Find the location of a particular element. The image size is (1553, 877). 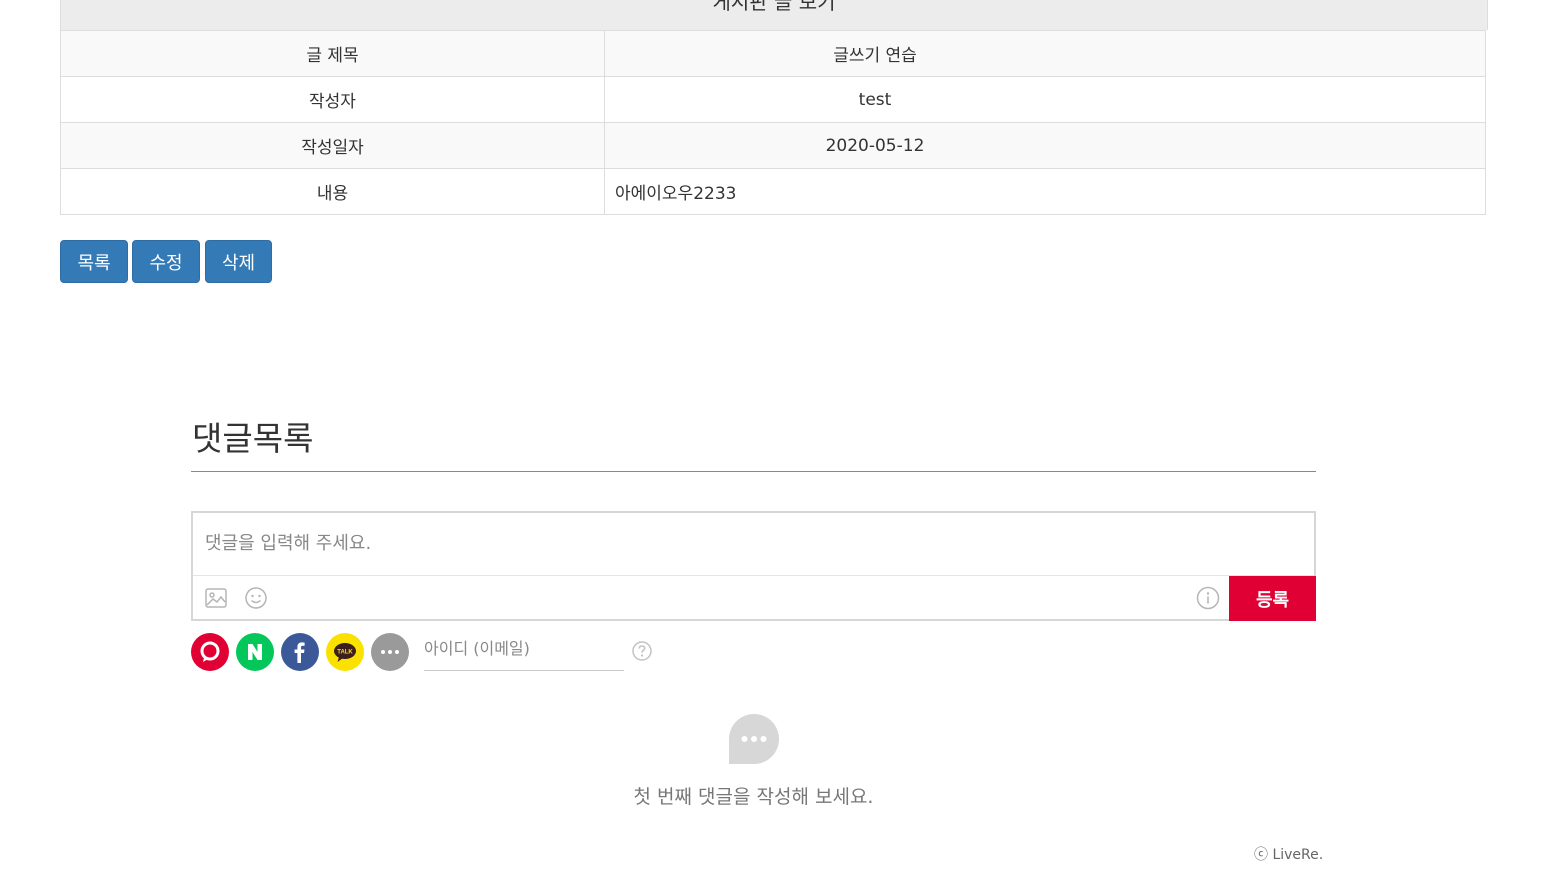

kakao-talk-icon: TALK is located at coordinates (345, 652).